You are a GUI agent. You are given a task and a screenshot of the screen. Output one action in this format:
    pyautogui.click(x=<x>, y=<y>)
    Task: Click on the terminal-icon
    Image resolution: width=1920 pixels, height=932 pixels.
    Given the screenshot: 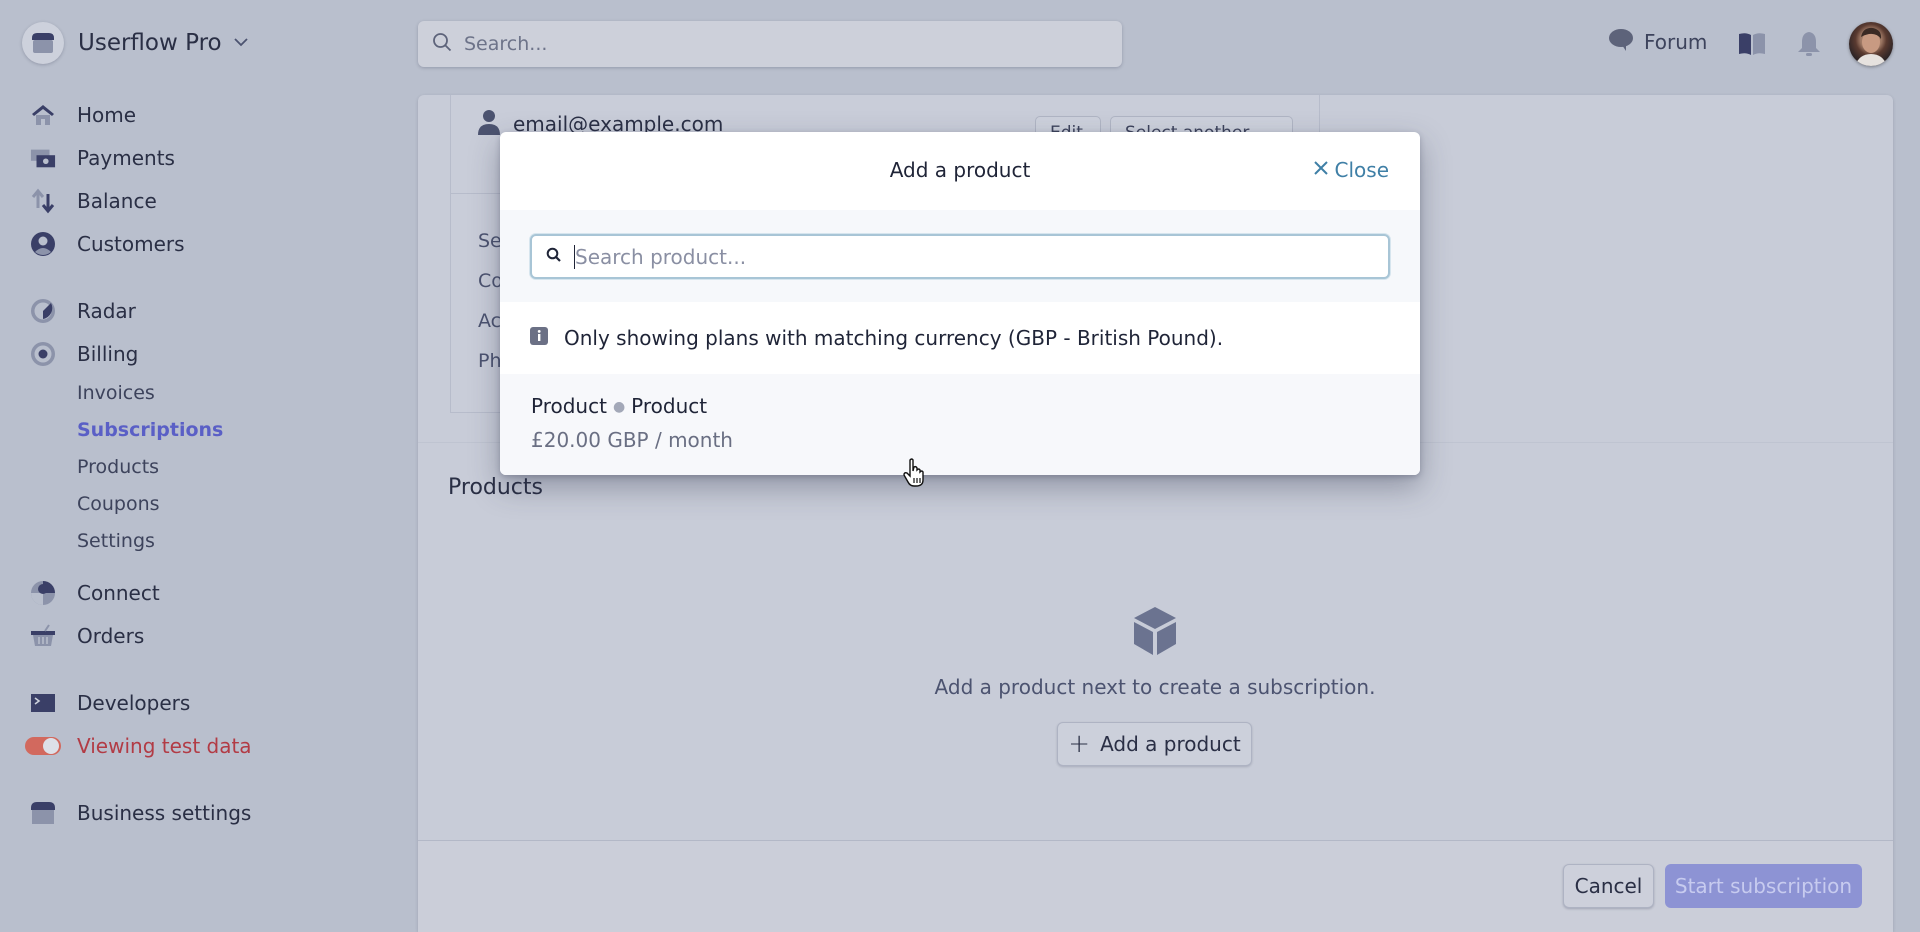 What is the action you would take?
    pyautogui.click(x=43, y=703)
    